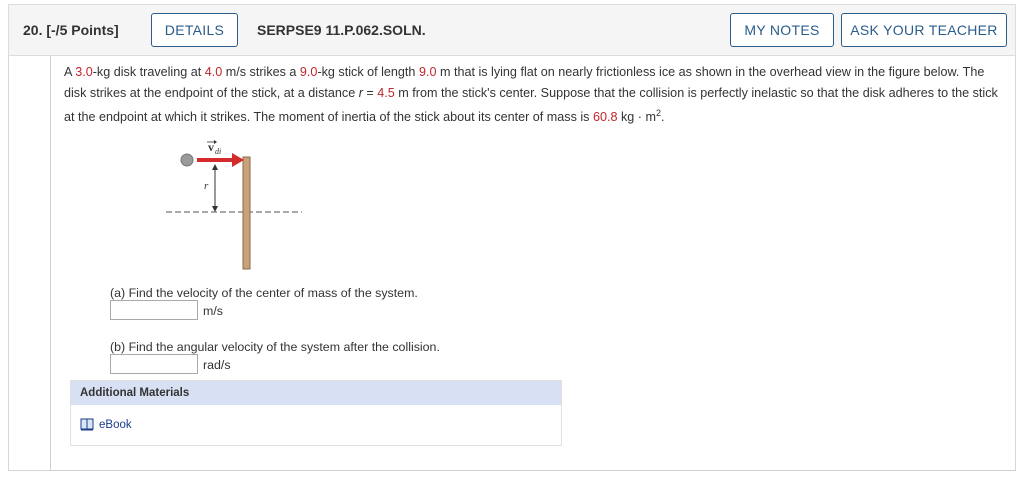 This screenshot has height=479, width=1024. What do you see at coordinates (215, 209) in the screenshot?
I see `r-arrow-bottom` at bounding box center [215, 209].